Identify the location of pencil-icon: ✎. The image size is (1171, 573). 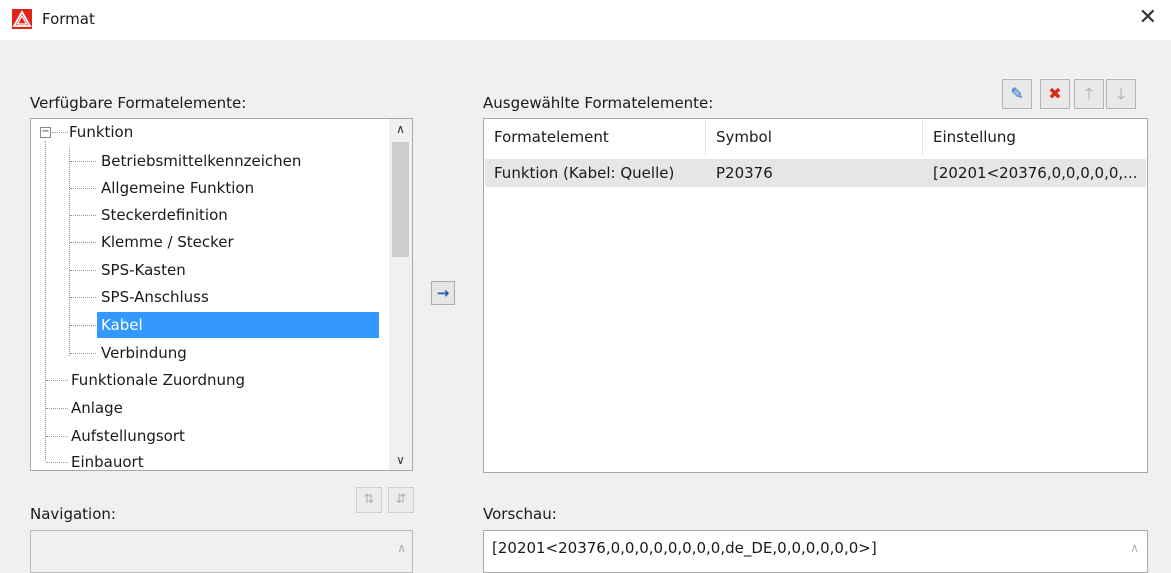
(1017, 93).